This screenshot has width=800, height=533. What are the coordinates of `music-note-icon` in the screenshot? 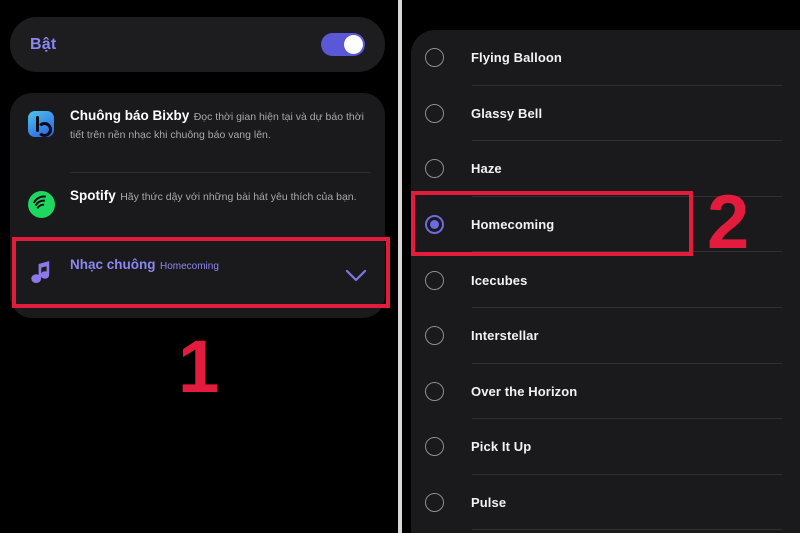 It's located at (41, 273).